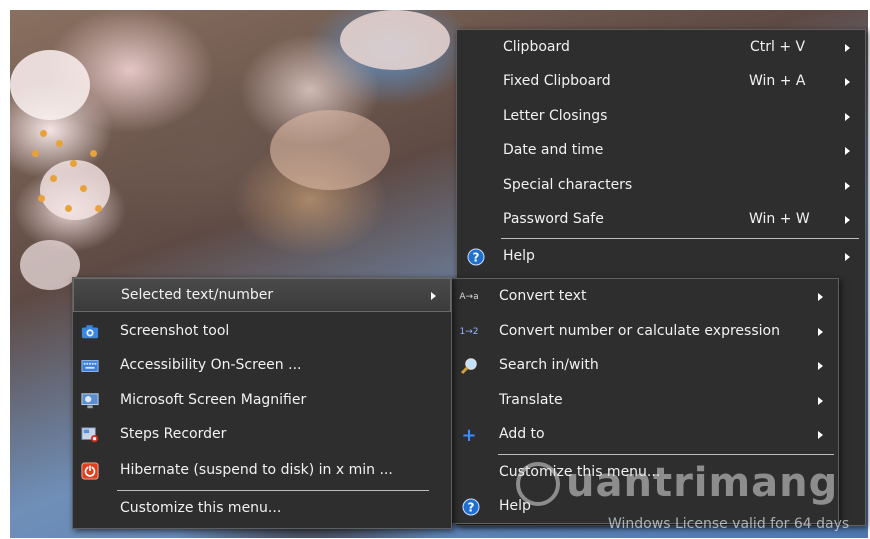 This screenshot has height=539, width=870. What do you see at coordinates (779, 219) in the screenshot?
I see `shortcut-label: Win + W` at bounding box center [779, 219].